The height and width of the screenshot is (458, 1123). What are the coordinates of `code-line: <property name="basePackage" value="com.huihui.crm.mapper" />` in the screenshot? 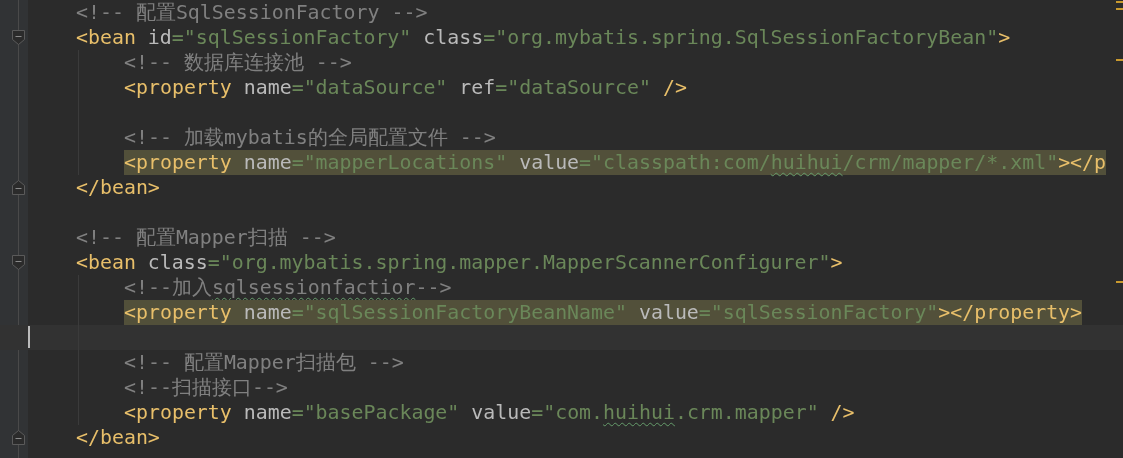 It's located at (489, 412).